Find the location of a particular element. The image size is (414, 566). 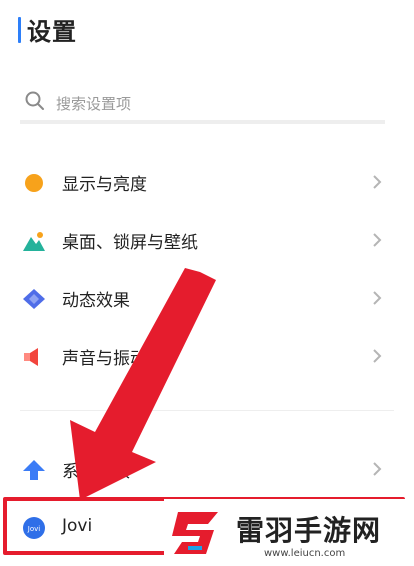

watermark-logo-icon is located at coordinates (195, 533).